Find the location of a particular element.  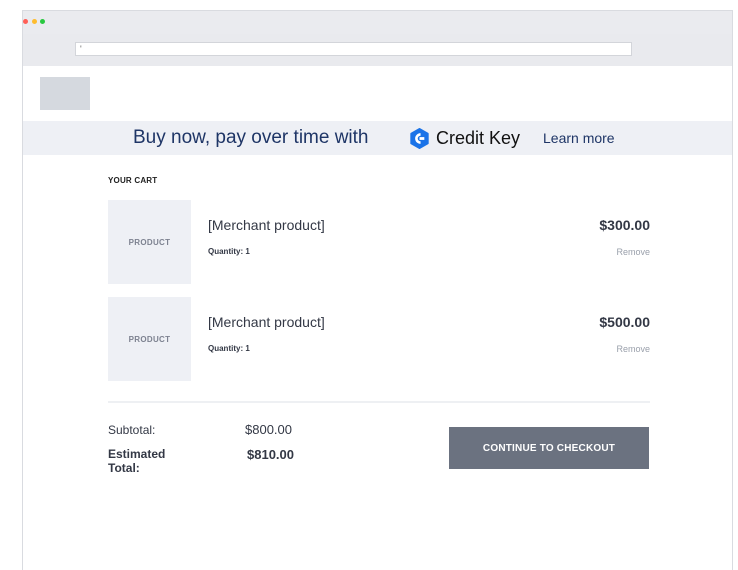

browser-titlebar is located at coordinates (377, 22).